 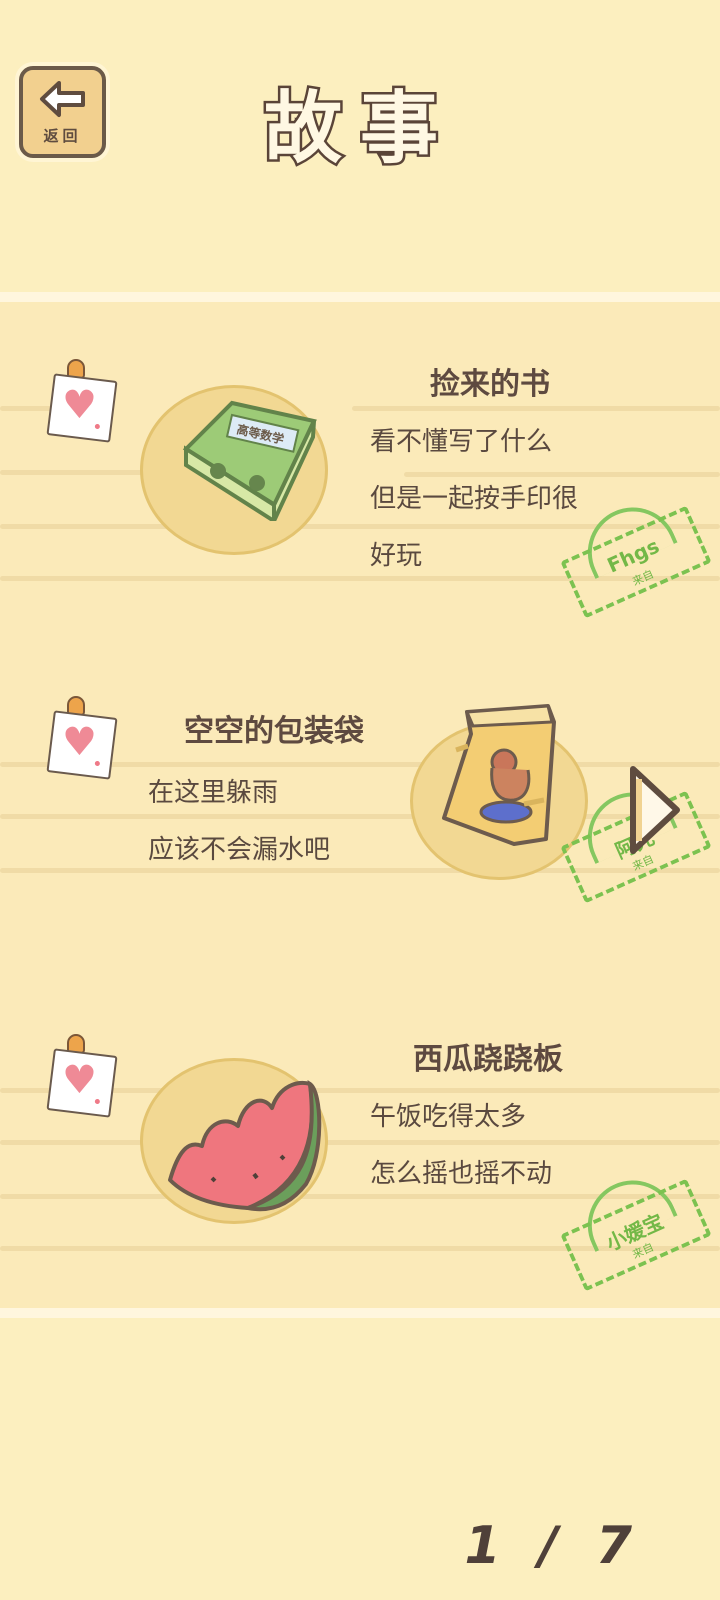 What do you see at coordinates (358, 129) in the screenshot?
I see `page-title: 故事` at bounding box center [358, 129].